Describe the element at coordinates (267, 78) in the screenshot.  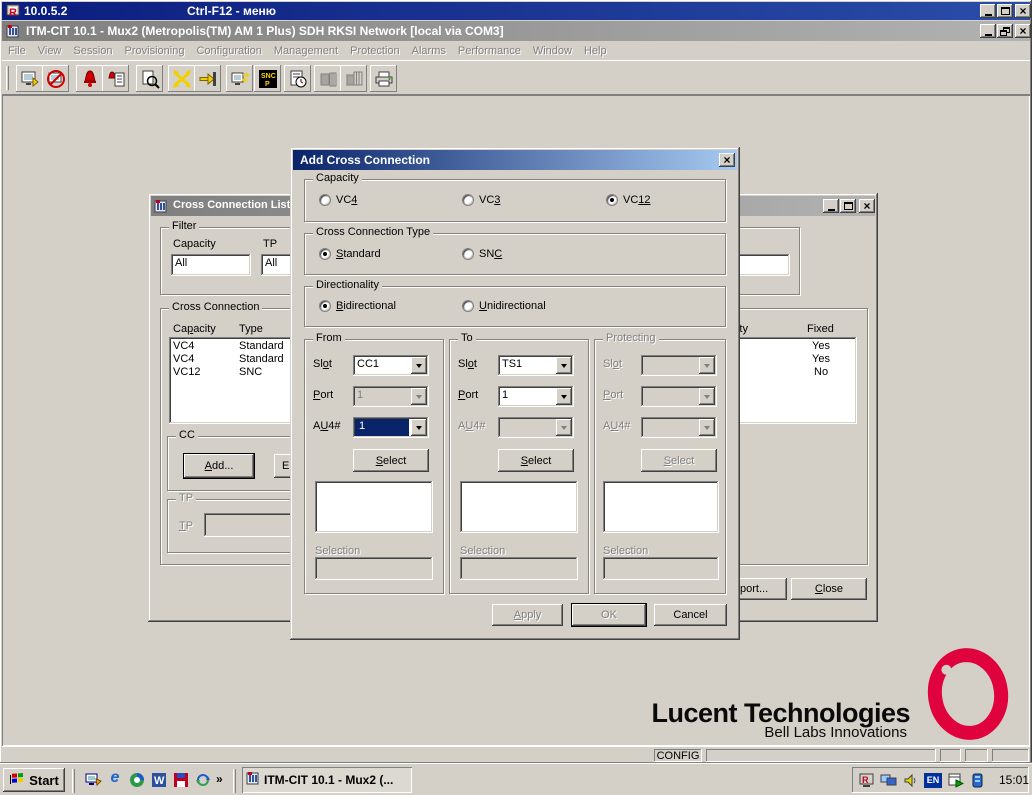
I see `sncp-icon: SNC P` at that location.